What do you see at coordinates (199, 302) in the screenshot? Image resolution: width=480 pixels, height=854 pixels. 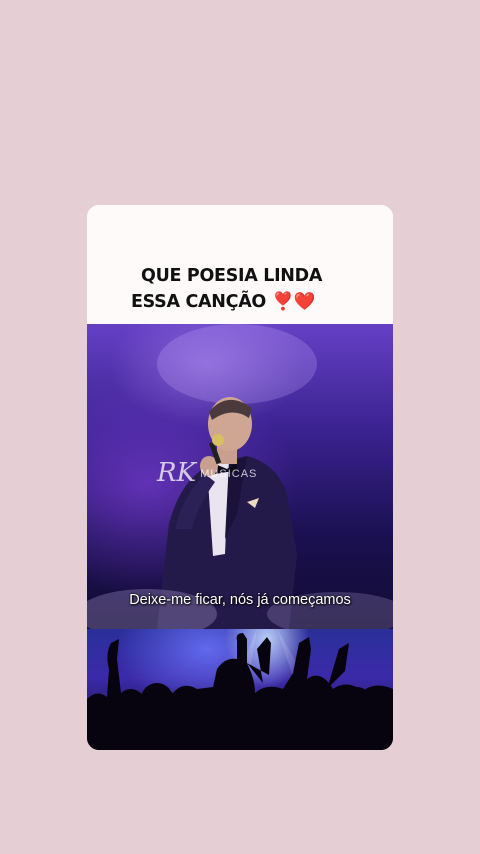 I see `caption-line-2-text: ESSA CANÇÃO` at bounding box center [199, 302].